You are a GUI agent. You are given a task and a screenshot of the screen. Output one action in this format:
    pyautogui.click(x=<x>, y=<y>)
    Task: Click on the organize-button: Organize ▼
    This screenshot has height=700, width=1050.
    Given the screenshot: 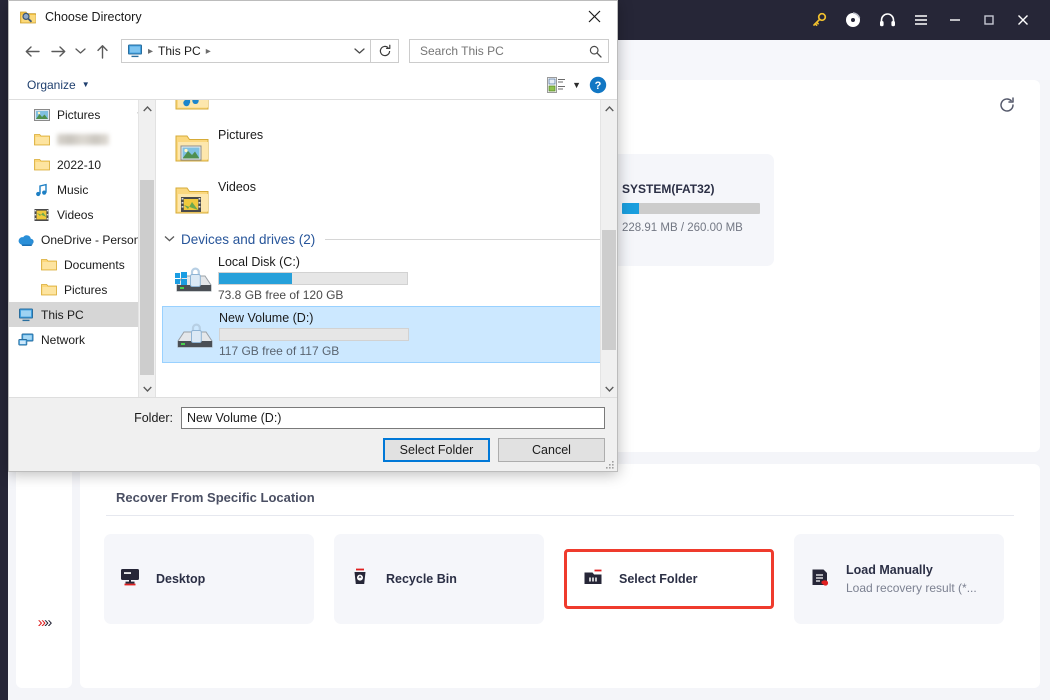 What is the action you would take?
    pyautogui.click(x=58, y=85)
    